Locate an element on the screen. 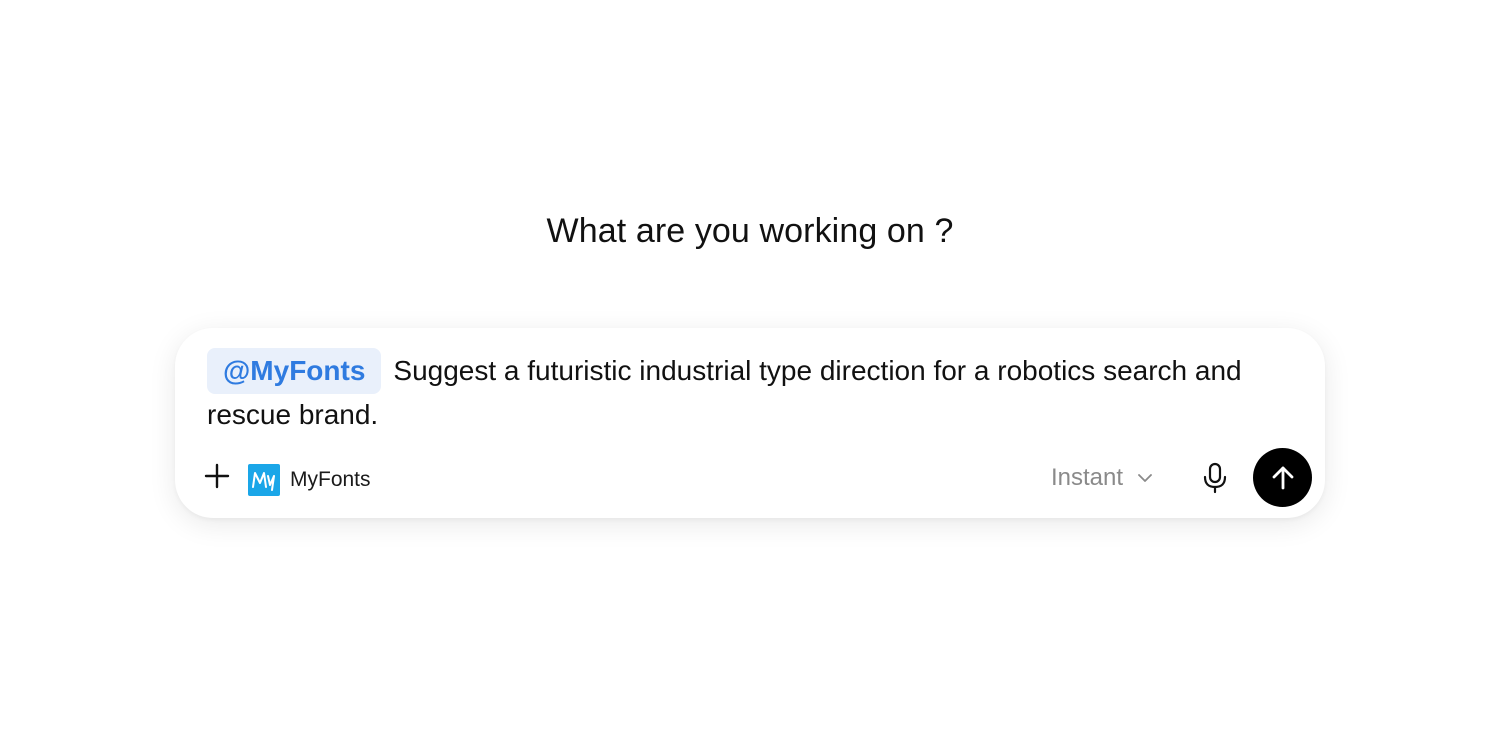 Image resolution: width=1500 pixels, height=747 pixels. app-mention-chip: @MyFonts is located at coordinates (294, 371).